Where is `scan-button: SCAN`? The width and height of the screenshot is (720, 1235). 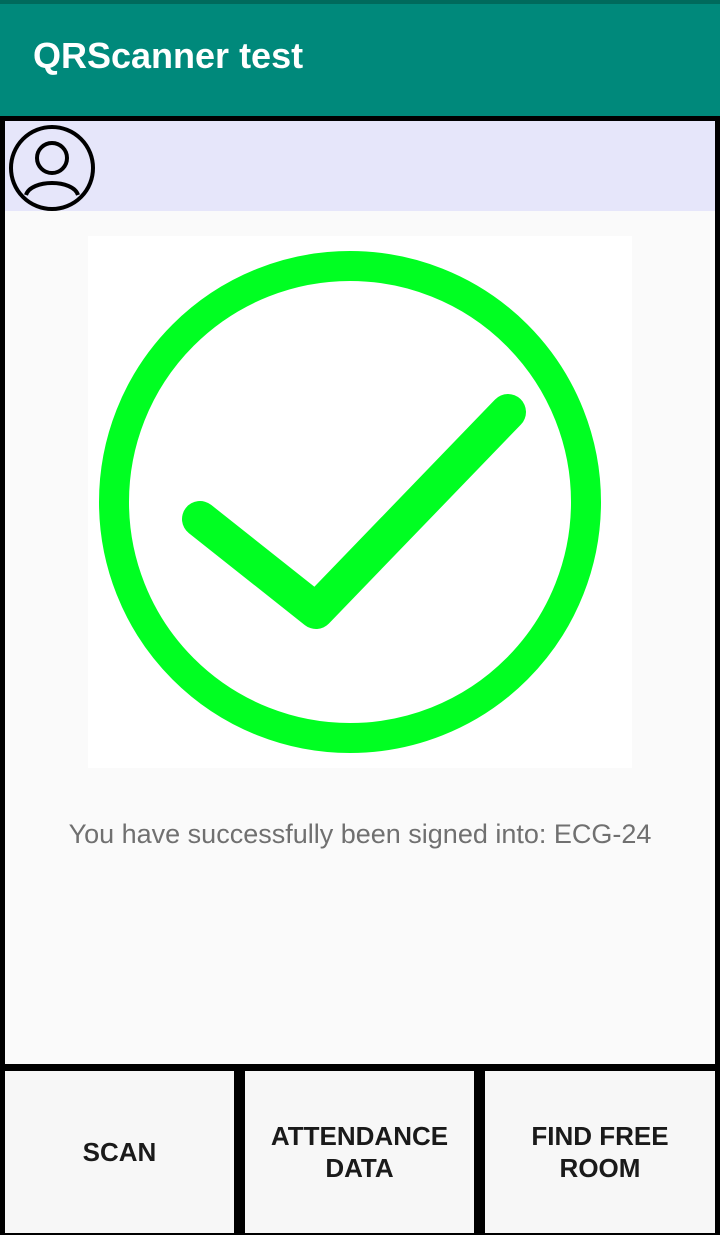 scan-button: SCAN is located at coordinates (119, 1152).